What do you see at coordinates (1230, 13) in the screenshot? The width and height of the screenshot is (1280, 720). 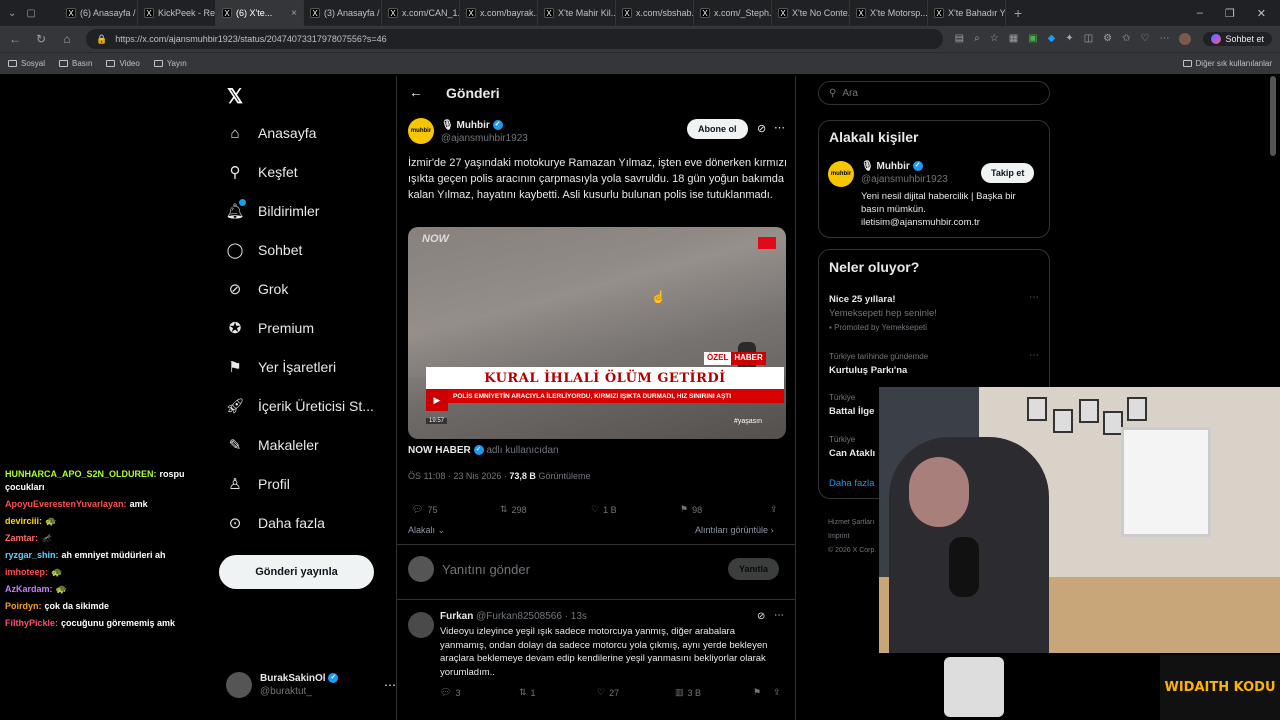 I see `maximize-icon: ❐` at bounding box center [1230, 13].